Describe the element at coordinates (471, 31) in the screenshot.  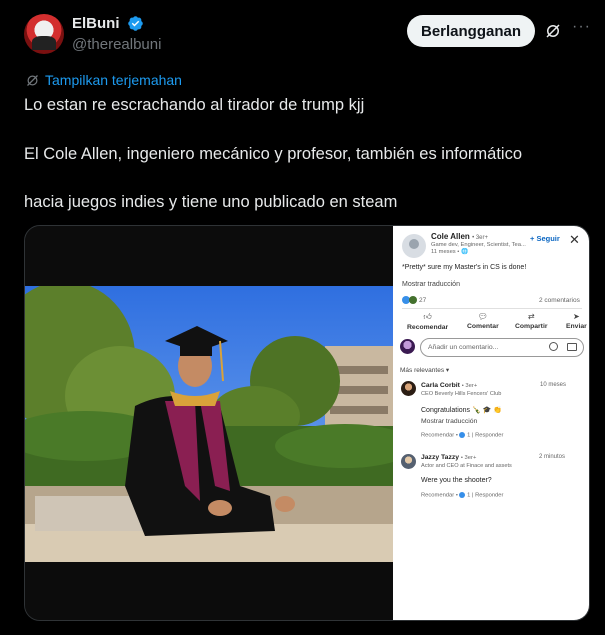
I see `subscribe-button: Berlangganan` at that location.